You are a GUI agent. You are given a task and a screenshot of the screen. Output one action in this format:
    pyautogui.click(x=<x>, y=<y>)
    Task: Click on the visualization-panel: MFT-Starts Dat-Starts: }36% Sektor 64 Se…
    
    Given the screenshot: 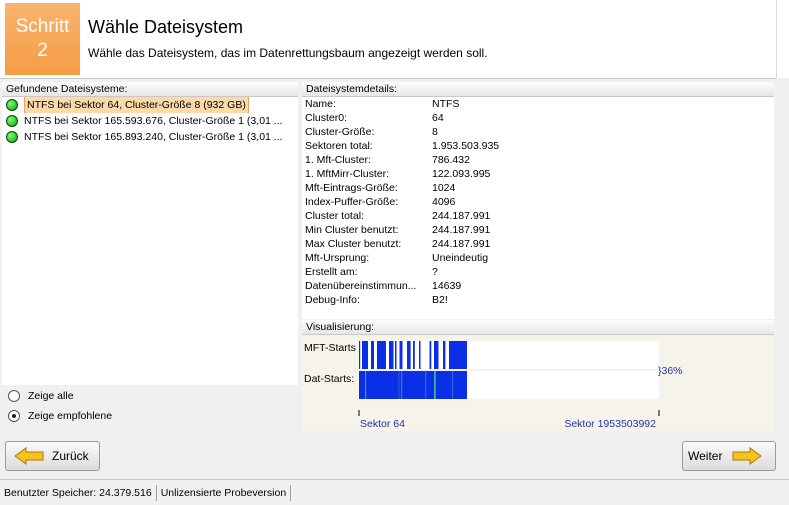 What is the action you would take?
    pyautogui.click(x=538, y=383)
    